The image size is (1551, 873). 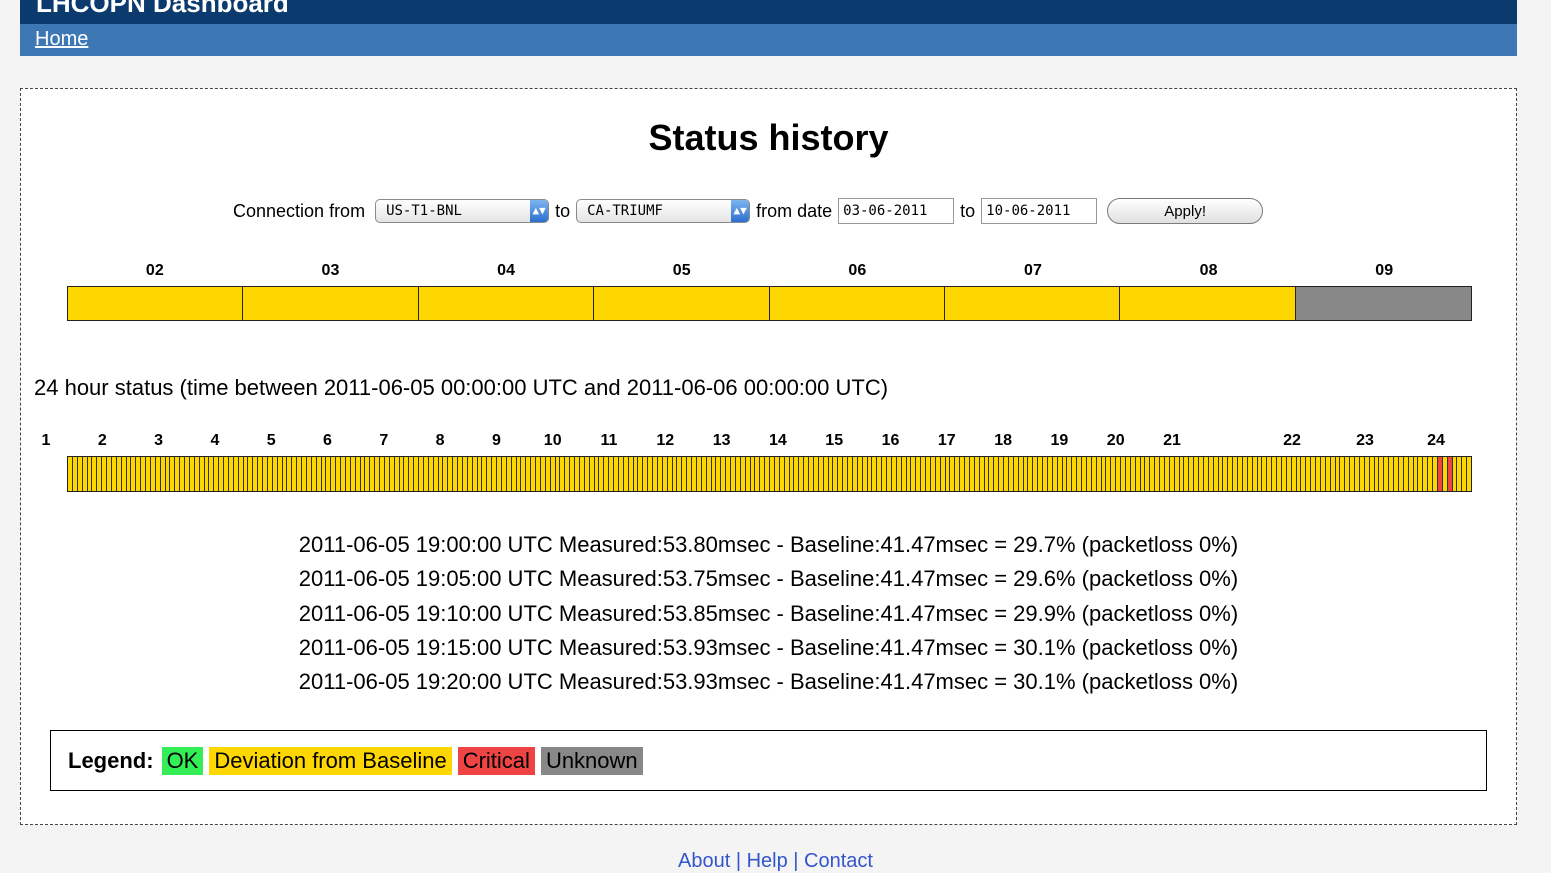 I want to click on legend-deviation: Deviation from Baseline, so click(x=330, y=761).